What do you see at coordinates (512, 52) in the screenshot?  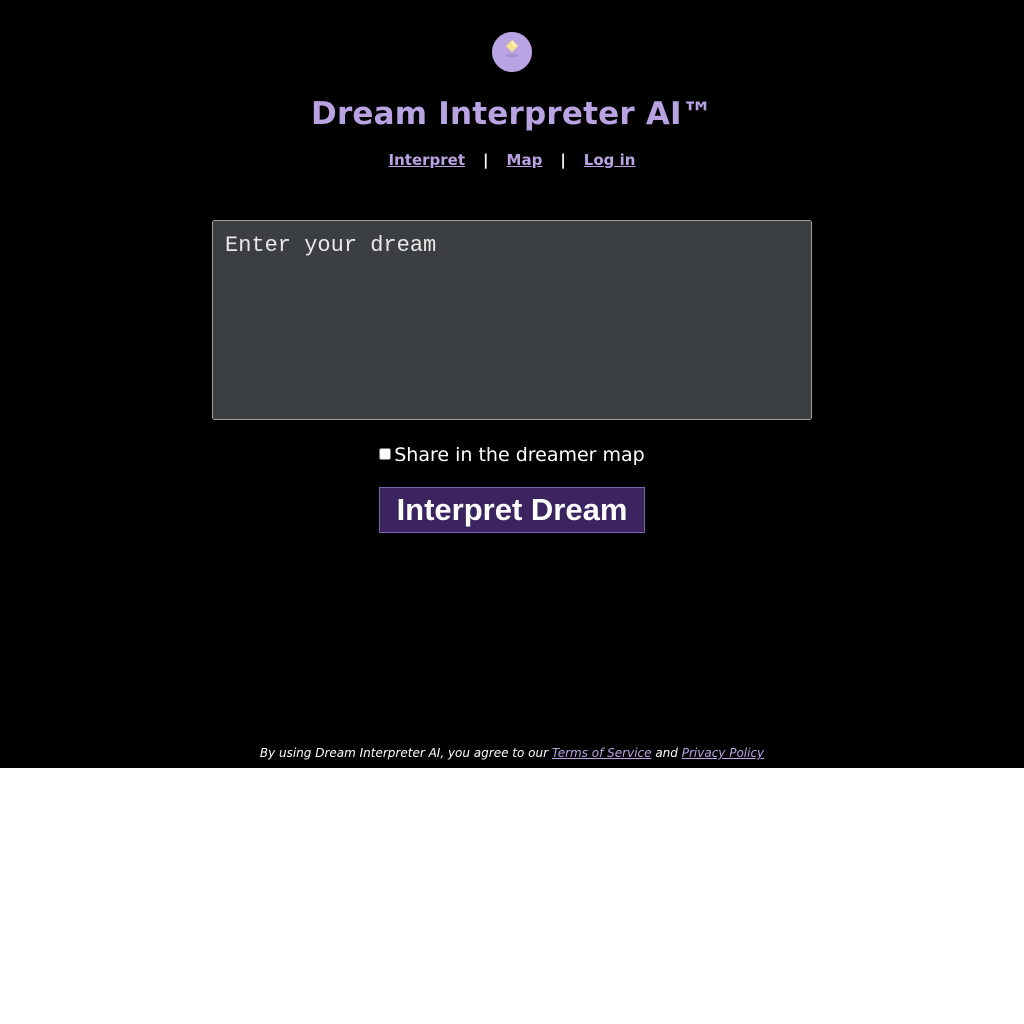 I see `crystal-ball-icon` at bounding box center [512, 52].